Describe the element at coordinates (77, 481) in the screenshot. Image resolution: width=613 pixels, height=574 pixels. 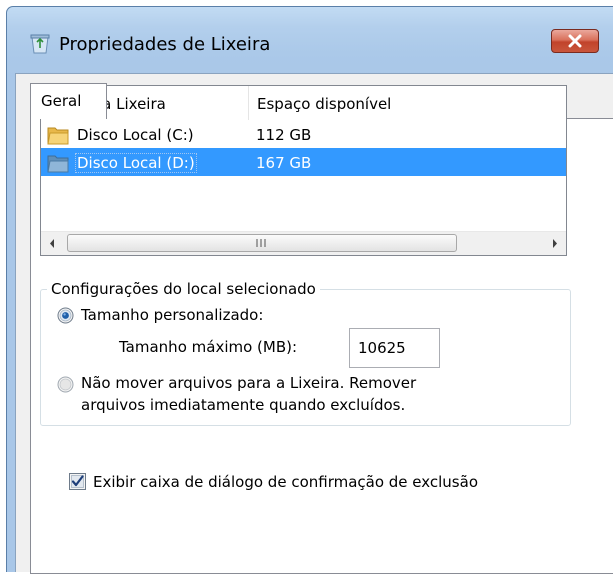
I see `confirm-delete-checkbox` at that location.